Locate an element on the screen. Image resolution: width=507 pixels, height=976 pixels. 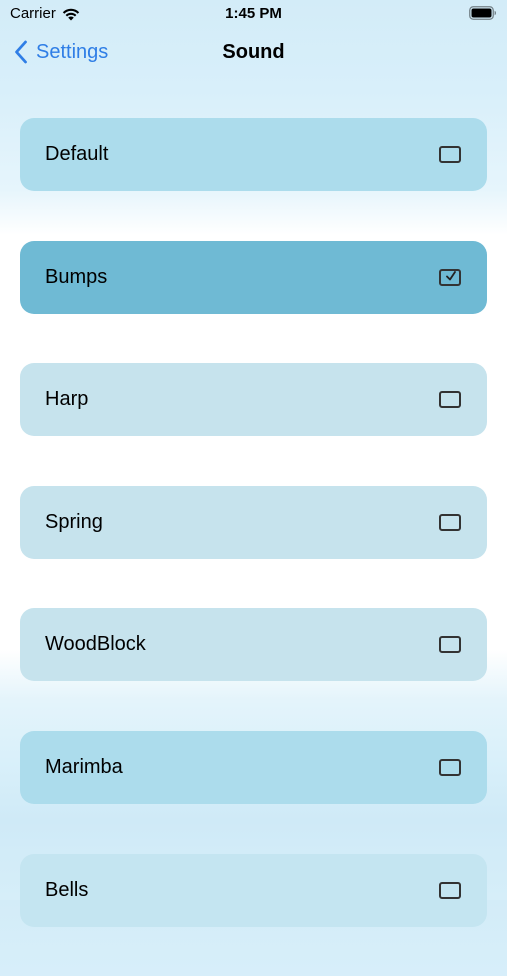
sound-option-spring: Spring is located at coordinates (253, 522).